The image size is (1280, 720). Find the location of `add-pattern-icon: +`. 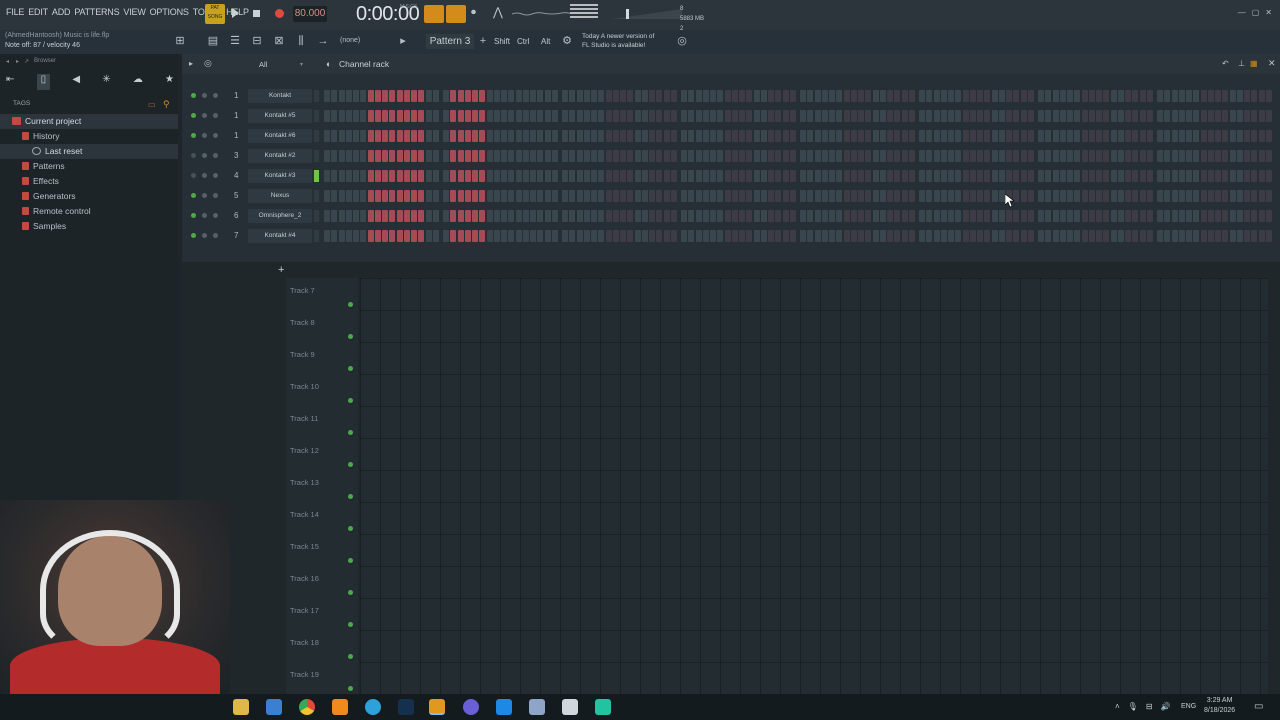

add-pattern-icon: + is located at coordinates (483, 41).